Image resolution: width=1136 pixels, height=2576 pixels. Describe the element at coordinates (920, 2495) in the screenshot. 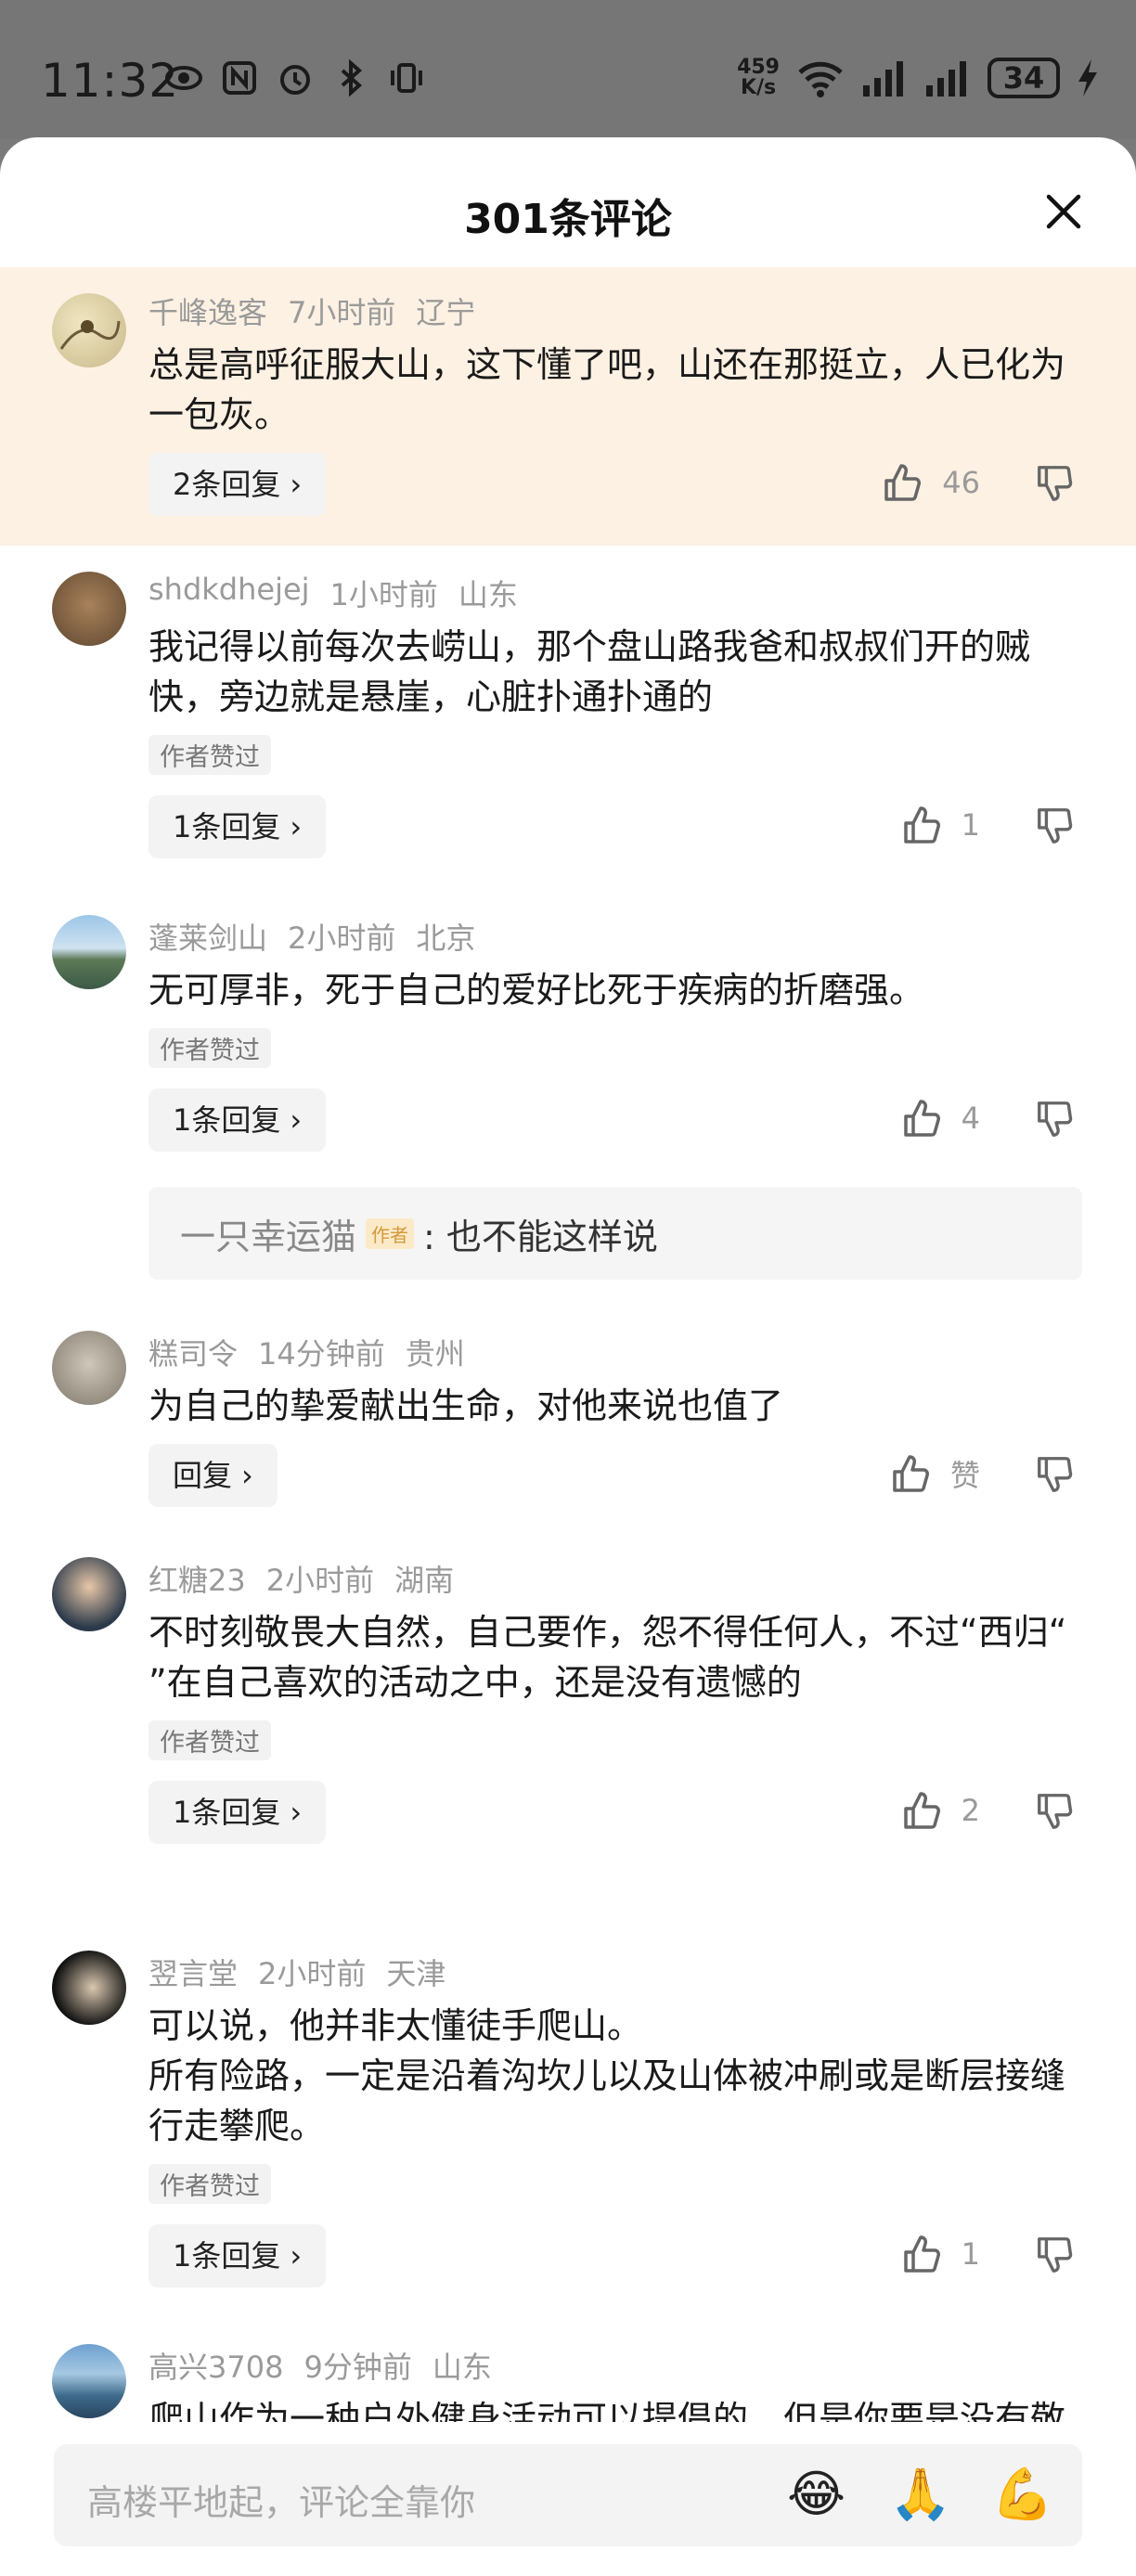

I see `praying-hands-emoji-icon: 🙏` at that location.